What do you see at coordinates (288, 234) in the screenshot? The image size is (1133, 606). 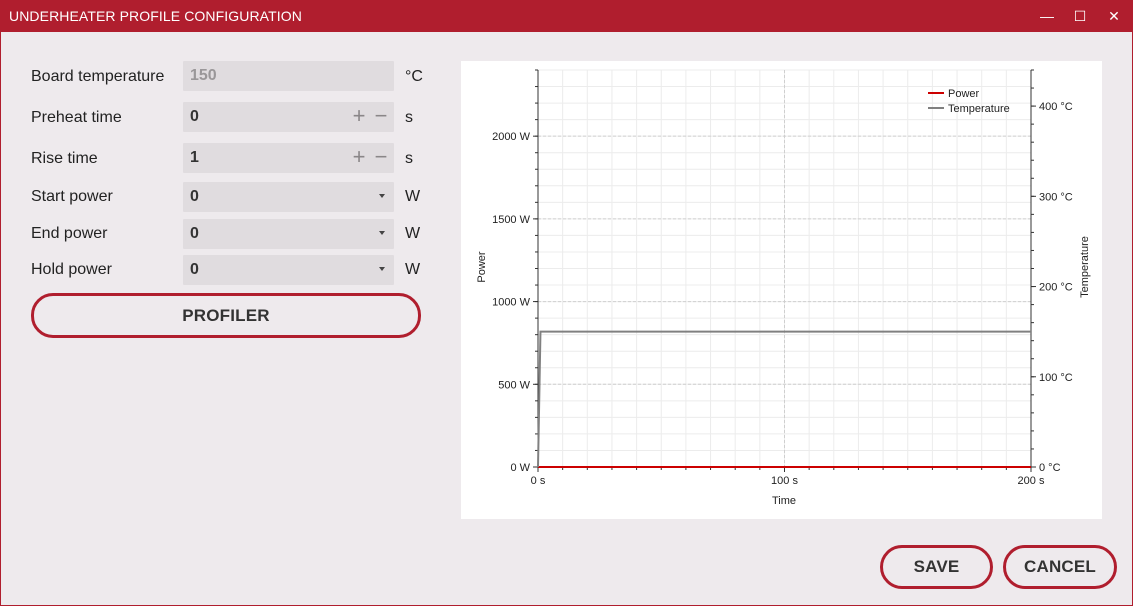 I see `end-power-dropdown: 0` at bounding box center [288, 234].